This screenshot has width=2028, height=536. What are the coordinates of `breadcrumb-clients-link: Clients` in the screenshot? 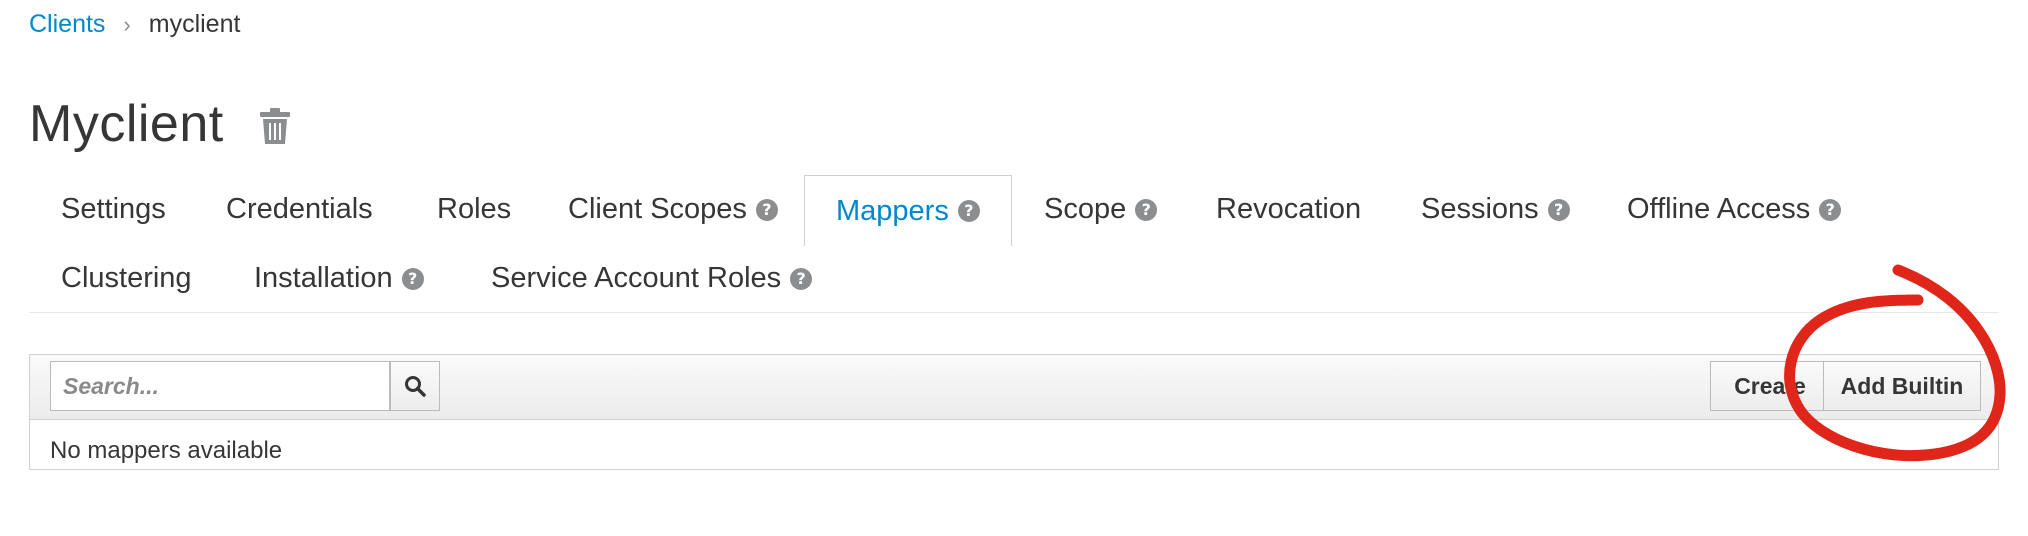 It's located at (67, 24).